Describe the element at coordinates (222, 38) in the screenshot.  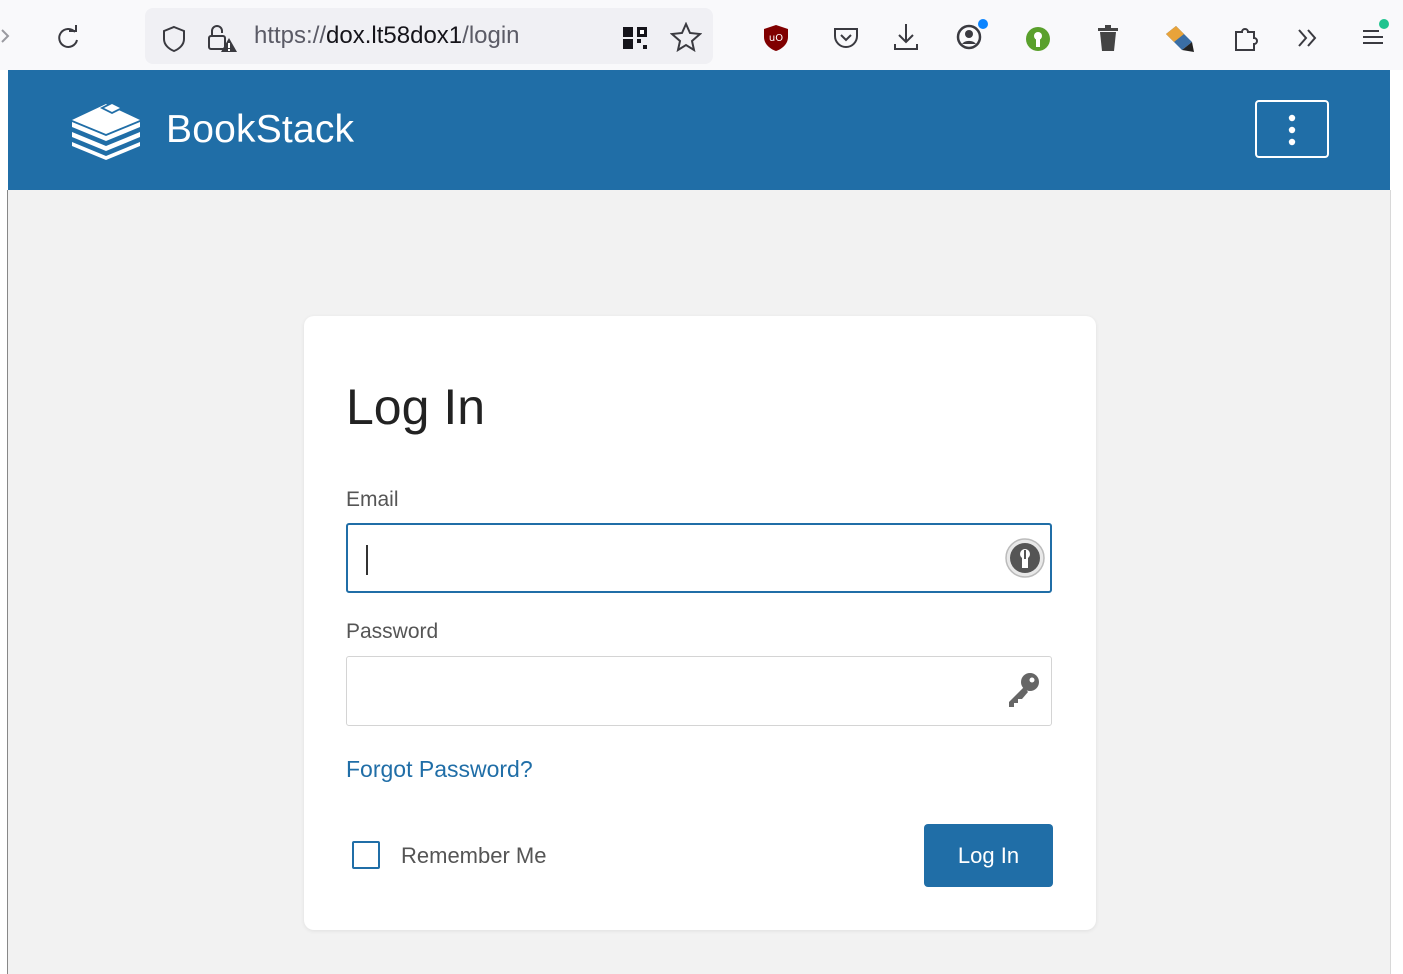
I see `lock-warning-icon` at that location.